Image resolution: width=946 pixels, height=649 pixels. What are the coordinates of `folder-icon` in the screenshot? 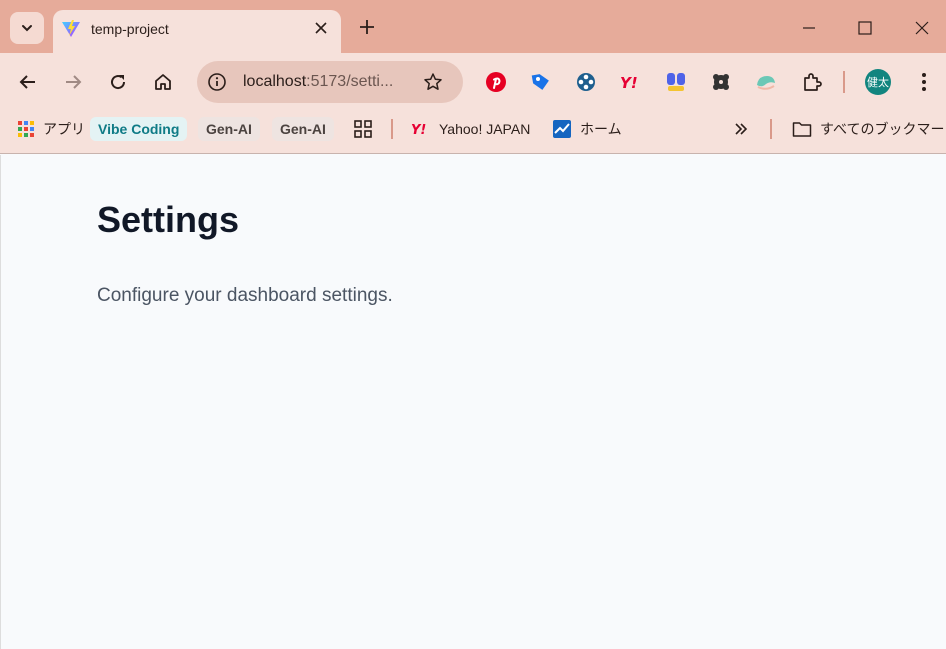 It's located at (802, 129).